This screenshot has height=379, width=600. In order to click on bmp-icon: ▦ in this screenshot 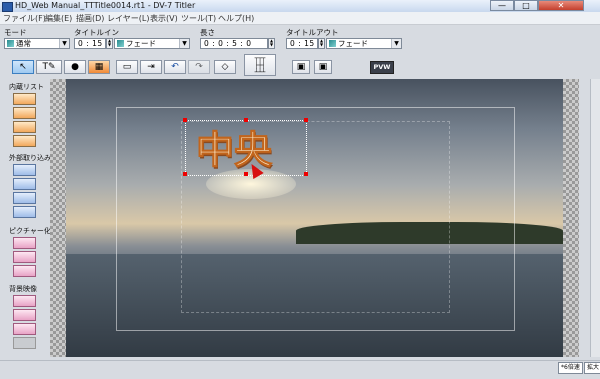, I will do `click(99, 67)`.